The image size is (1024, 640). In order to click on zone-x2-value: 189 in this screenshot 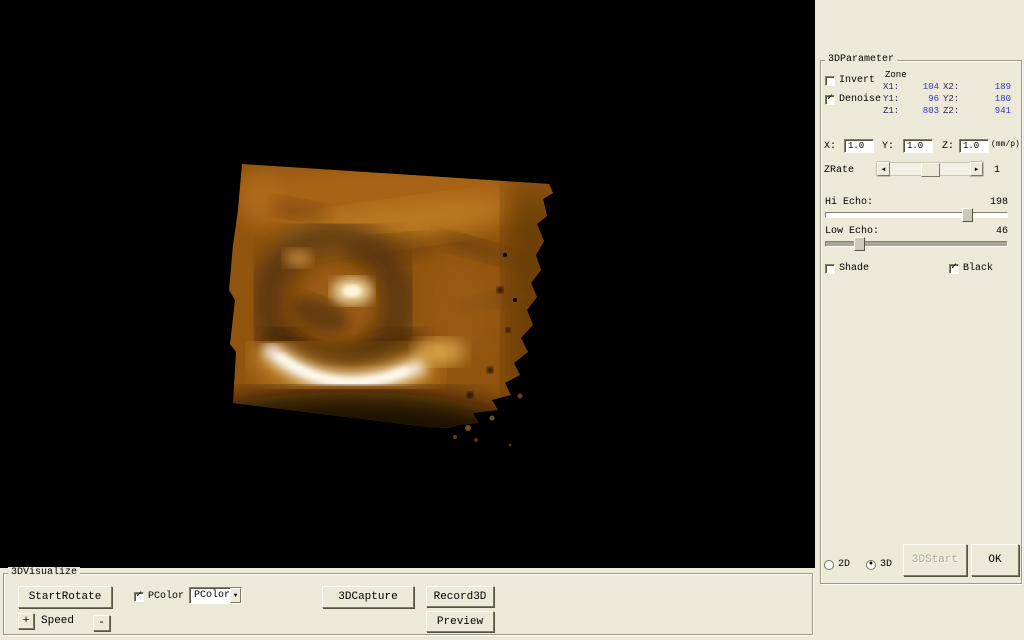, I will do `click(1002, 87)`.